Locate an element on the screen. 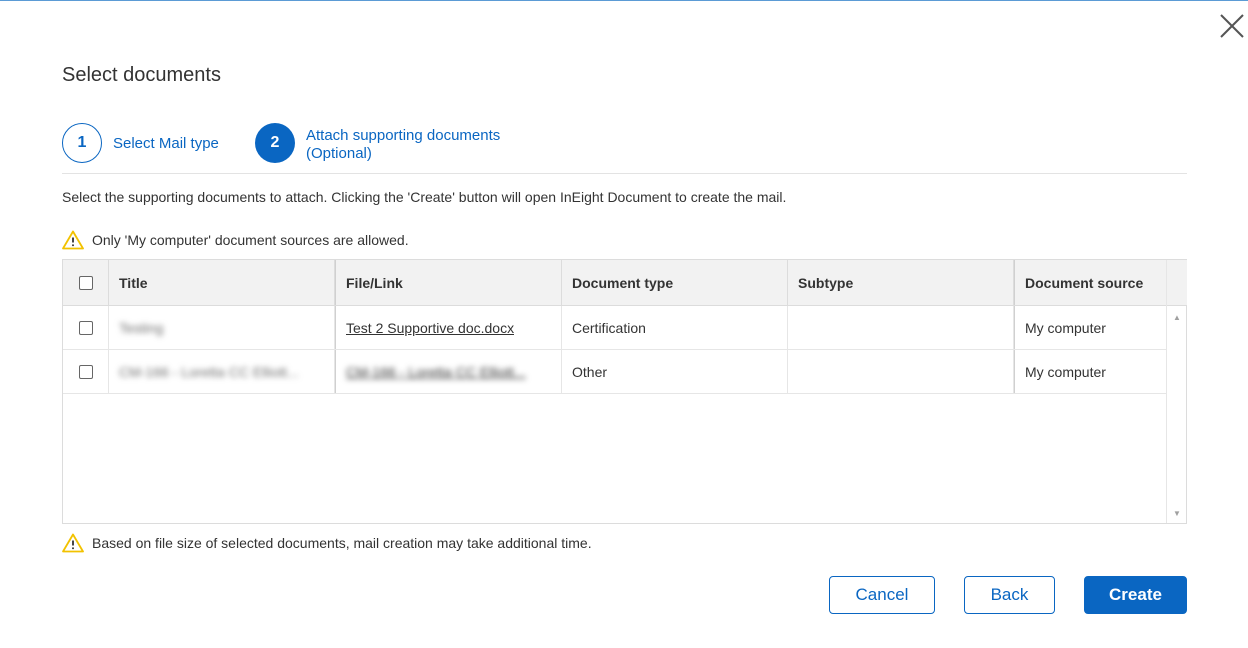  step-1-label: Select Mail type is located at coordinates (166, 143).